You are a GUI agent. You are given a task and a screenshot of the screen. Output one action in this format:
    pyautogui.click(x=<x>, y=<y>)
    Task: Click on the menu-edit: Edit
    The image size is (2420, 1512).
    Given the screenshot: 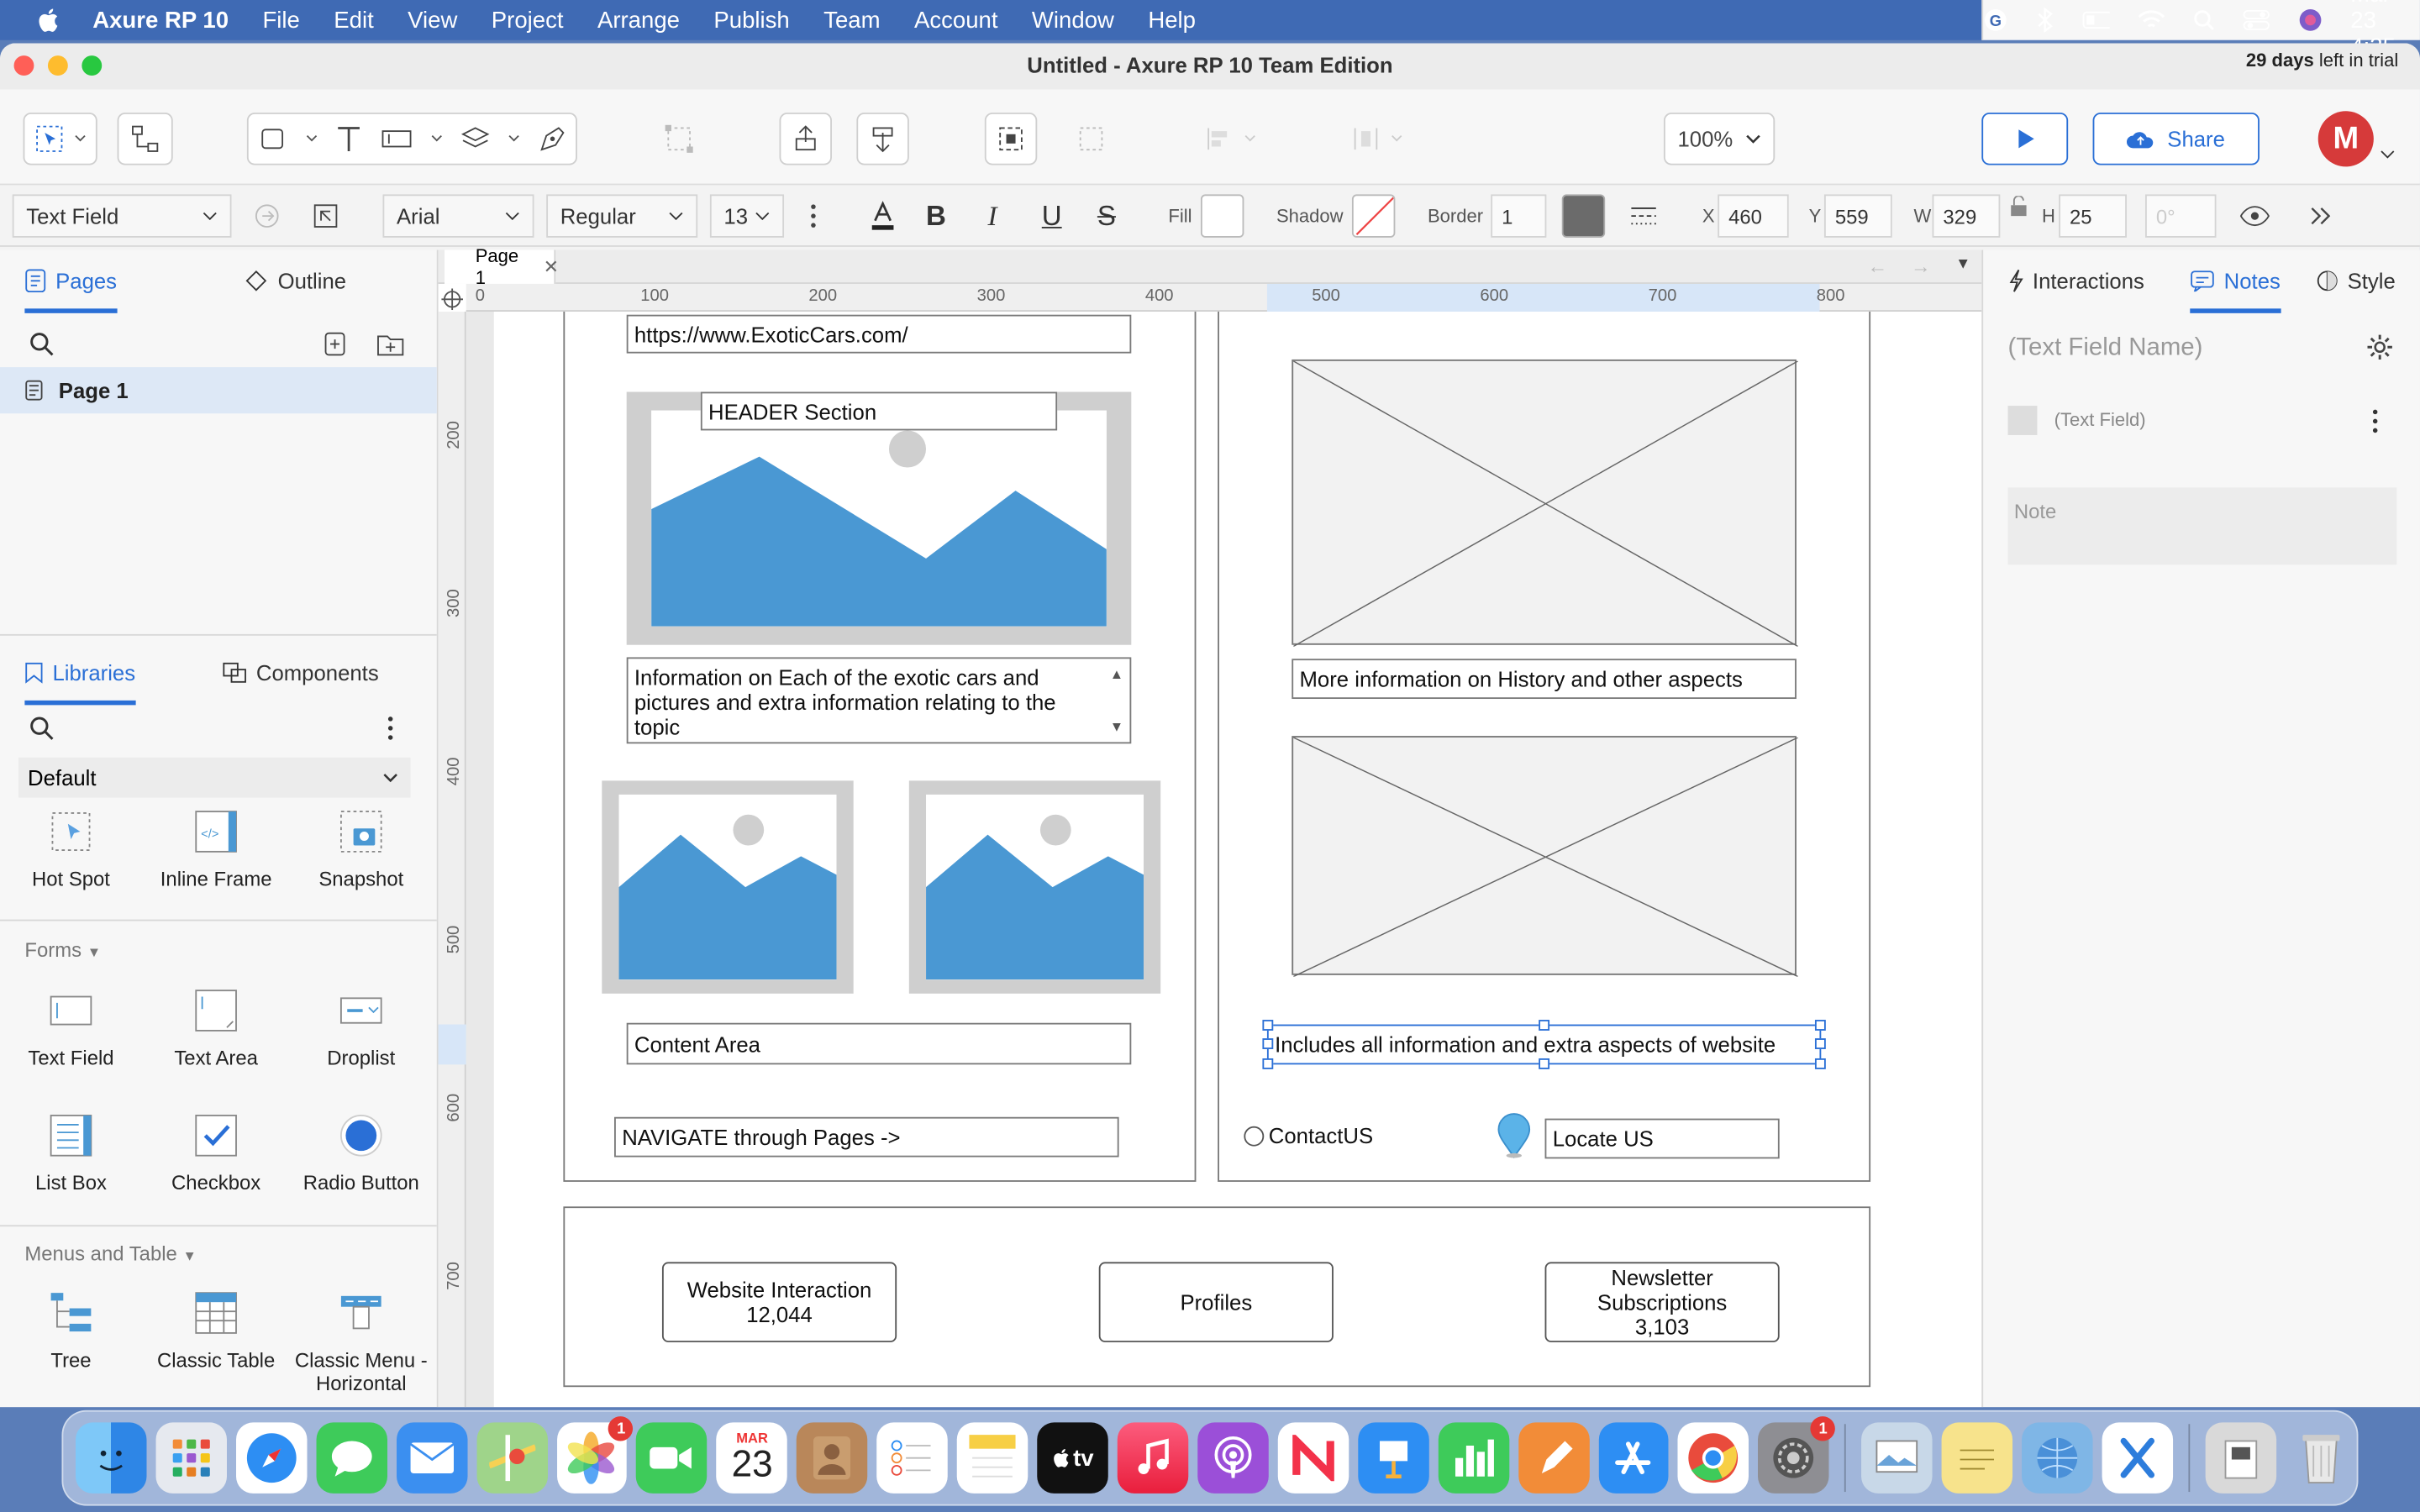 What is the action you would take?
    pyautogui.click(x=353, y=20)
    